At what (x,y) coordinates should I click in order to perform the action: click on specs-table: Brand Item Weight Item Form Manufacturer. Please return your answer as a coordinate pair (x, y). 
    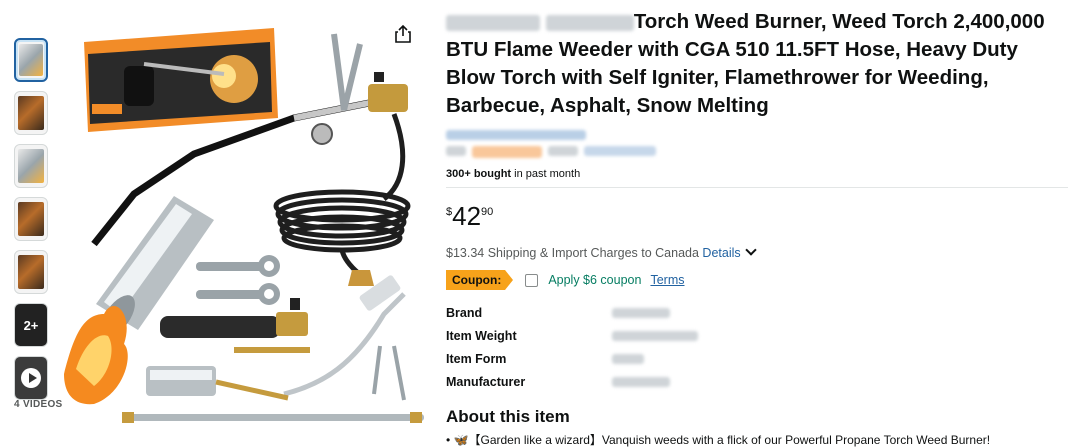
    Looking at the image, I should click on (758, 347).